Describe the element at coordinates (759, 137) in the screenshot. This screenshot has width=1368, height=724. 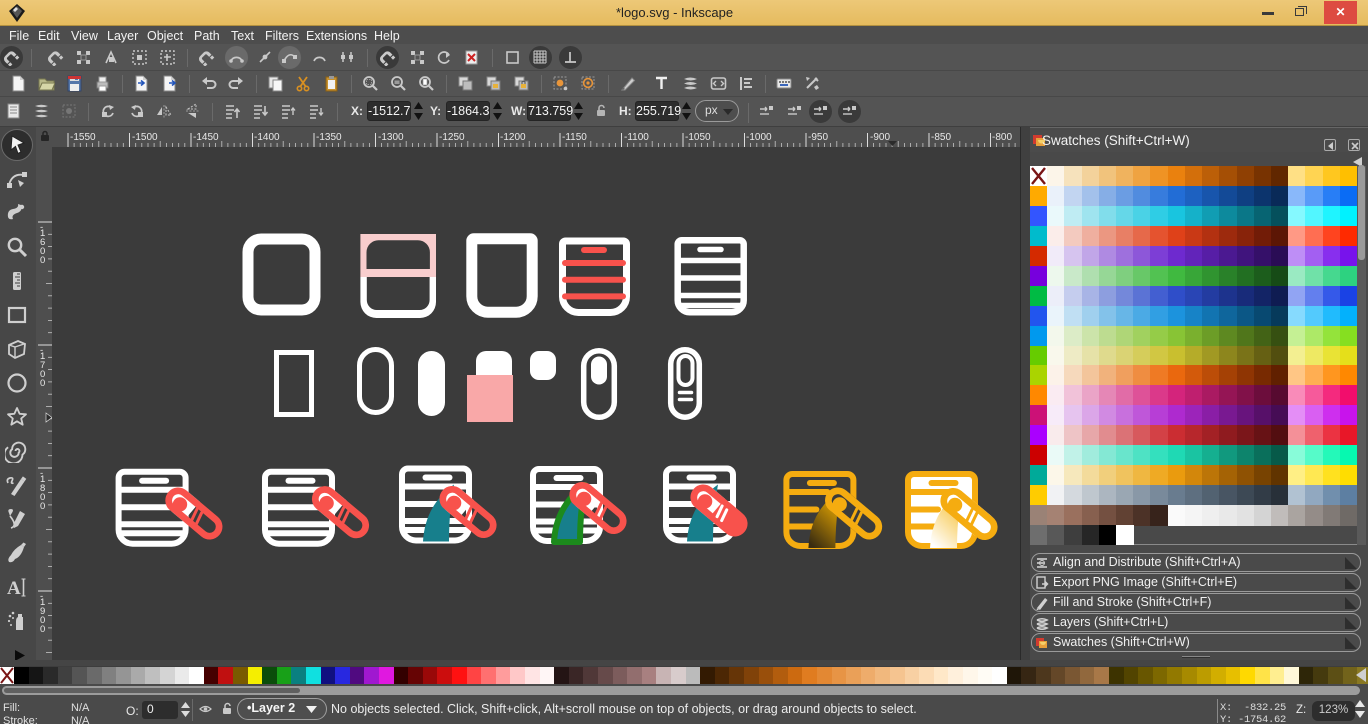
I see `svg-text: -1000` at that location.